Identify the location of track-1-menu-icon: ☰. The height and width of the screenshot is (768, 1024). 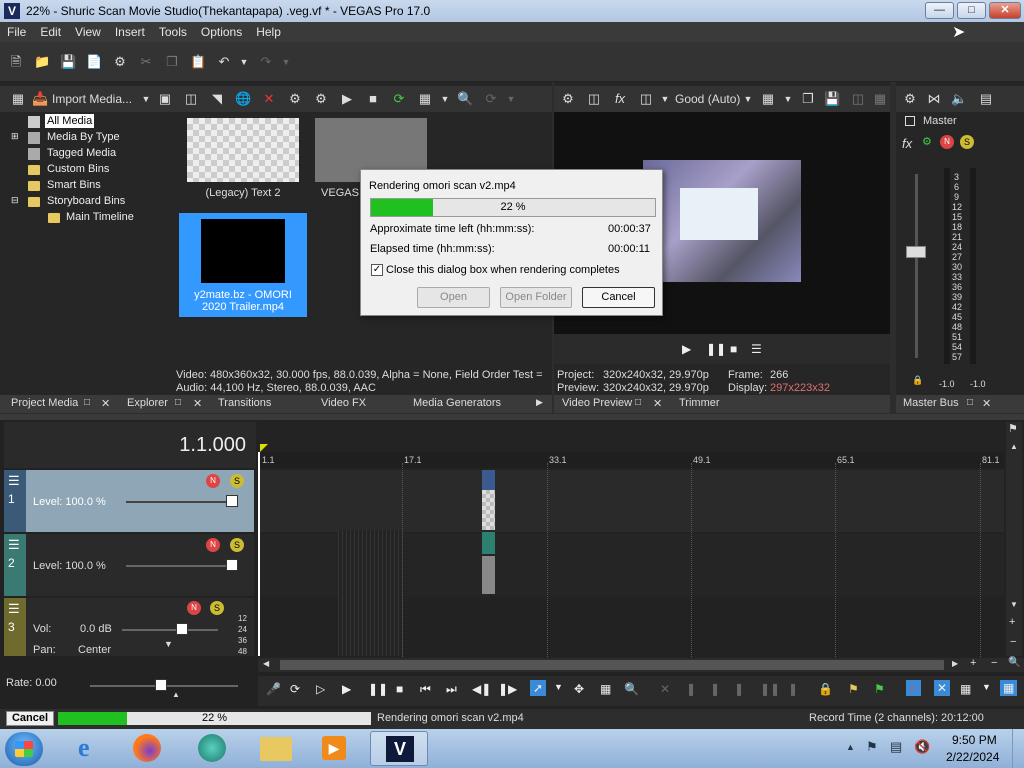
(14, 481).